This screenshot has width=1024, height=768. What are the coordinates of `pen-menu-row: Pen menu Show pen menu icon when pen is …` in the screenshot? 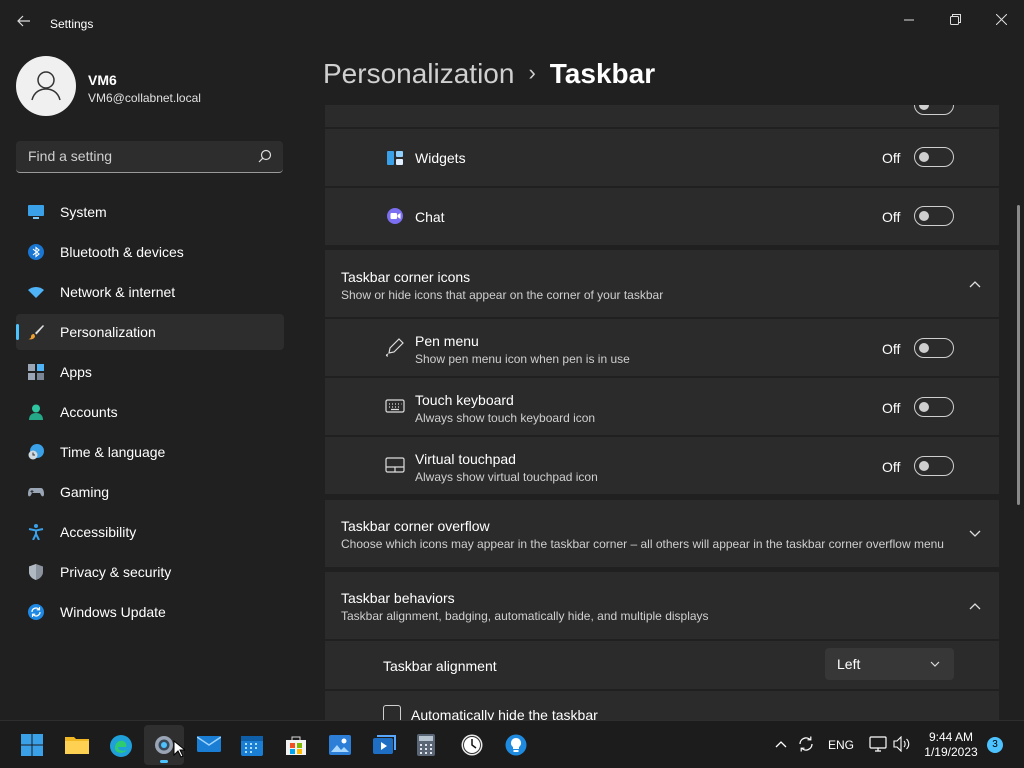 It's located at (662, 347).